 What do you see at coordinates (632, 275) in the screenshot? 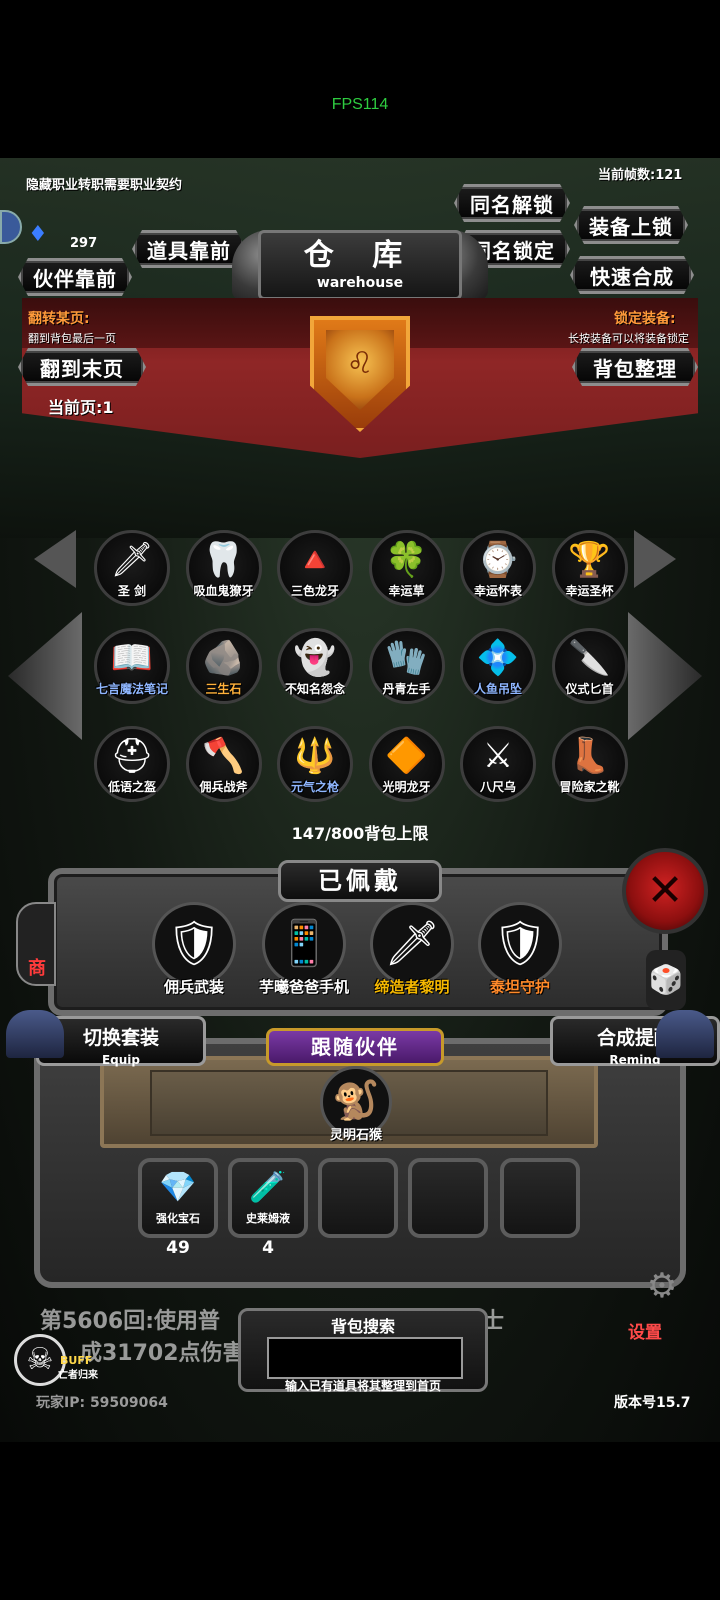
I see `quick-merge-button: 快速合成` at bounding box center [632, 275].